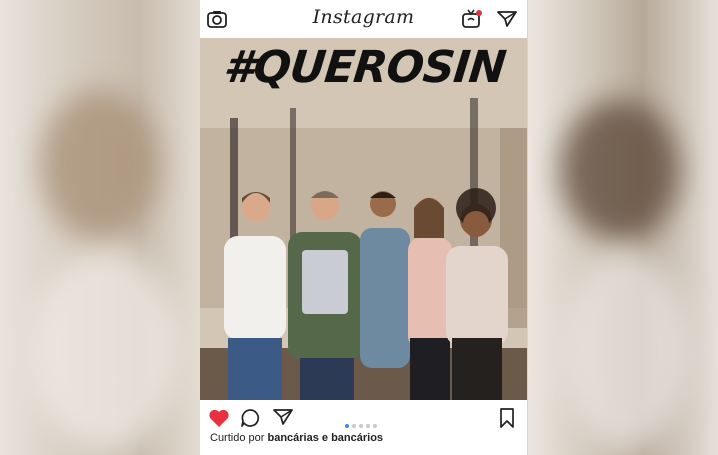 The image size is (718, 455). Describe the element at coordinates (507, 418) in the screenshot. I see `bookmark-icon` at that location.